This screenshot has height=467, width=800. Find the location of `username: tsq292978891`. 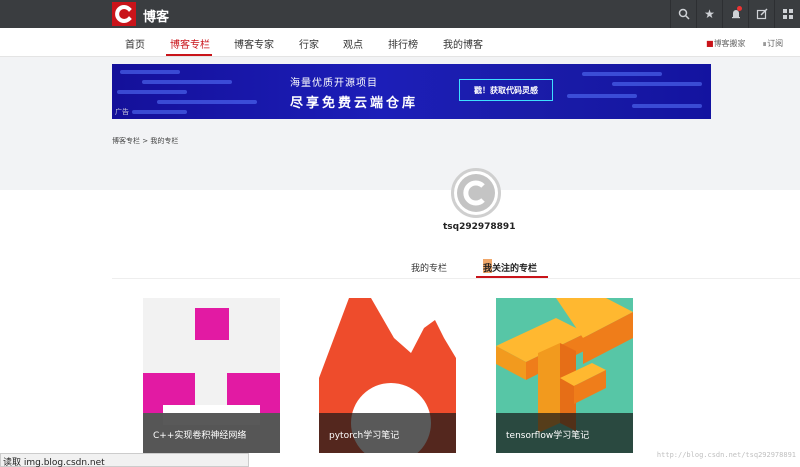

username: tsq292978891 is located at coordinates (479, 227).